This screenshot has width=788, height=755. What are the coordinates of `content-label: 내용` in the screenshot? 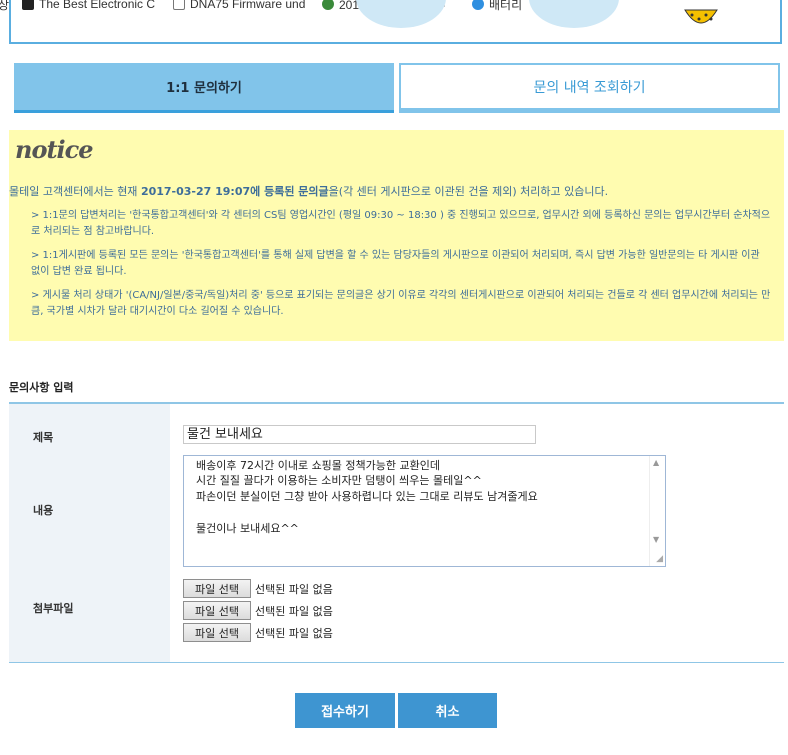 It's located at (43, 510).